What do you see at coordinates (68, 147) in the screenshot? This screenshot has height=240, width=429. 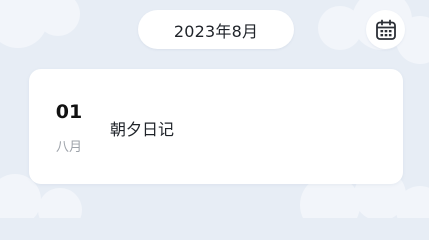 I see `entry-month: 八月` at bounding box center [68, 147].